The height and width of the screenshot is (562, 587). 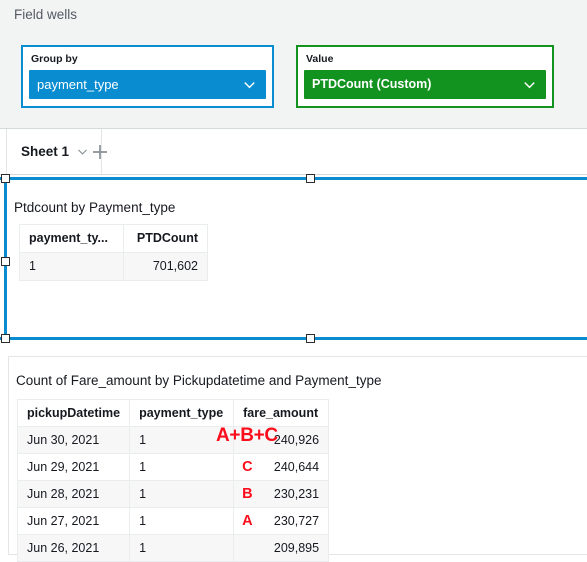 What do you see at coordinates (5, 178) in the screenshot?
I see `resize-handle-top-left` at bounding box center [5, 178].